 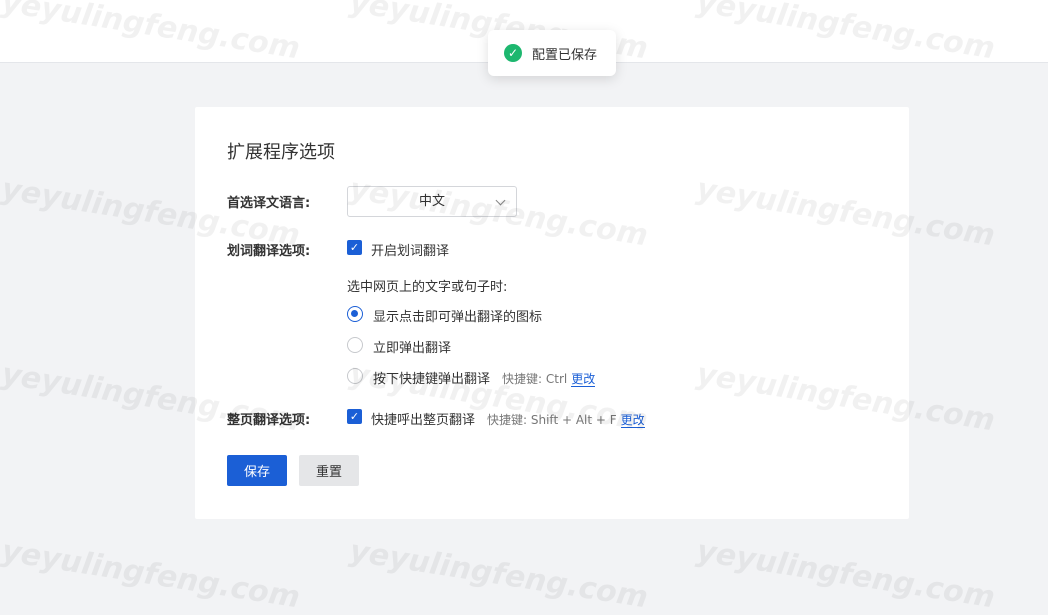 I want to click on change-page-hotkey-link: 更改, so click(x=632, y=420).